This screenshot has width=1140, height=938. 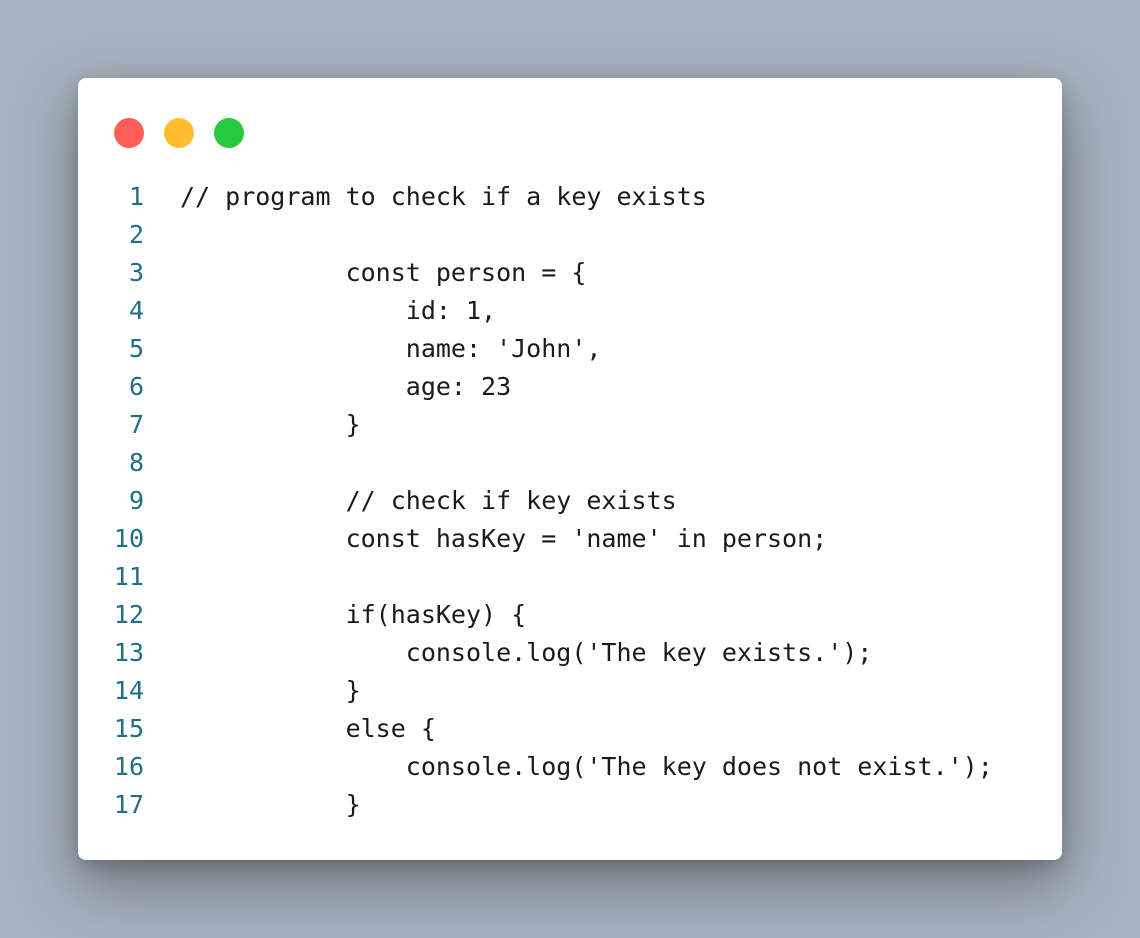 I want to click on code-text: // program to check if a key exists, so click(x=443, y=196).